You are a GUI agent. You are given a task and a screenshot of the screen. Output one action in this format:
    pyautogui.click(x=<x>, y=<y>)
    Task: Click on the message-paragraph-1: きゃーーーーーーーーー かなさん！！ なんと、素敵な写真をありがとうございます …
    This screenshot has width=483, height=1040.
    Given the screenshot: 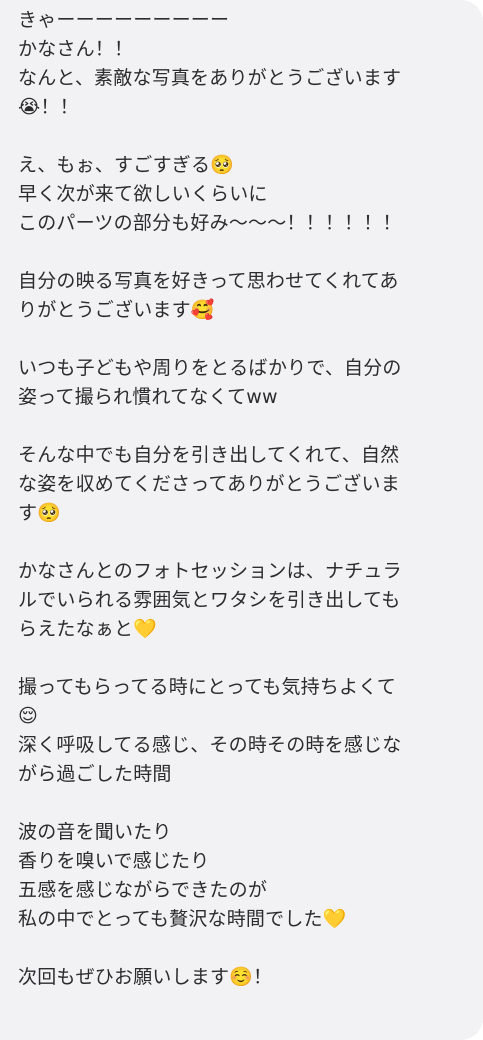 What is the action you would take?
    pyautogui.click(x=243, y=64)
    